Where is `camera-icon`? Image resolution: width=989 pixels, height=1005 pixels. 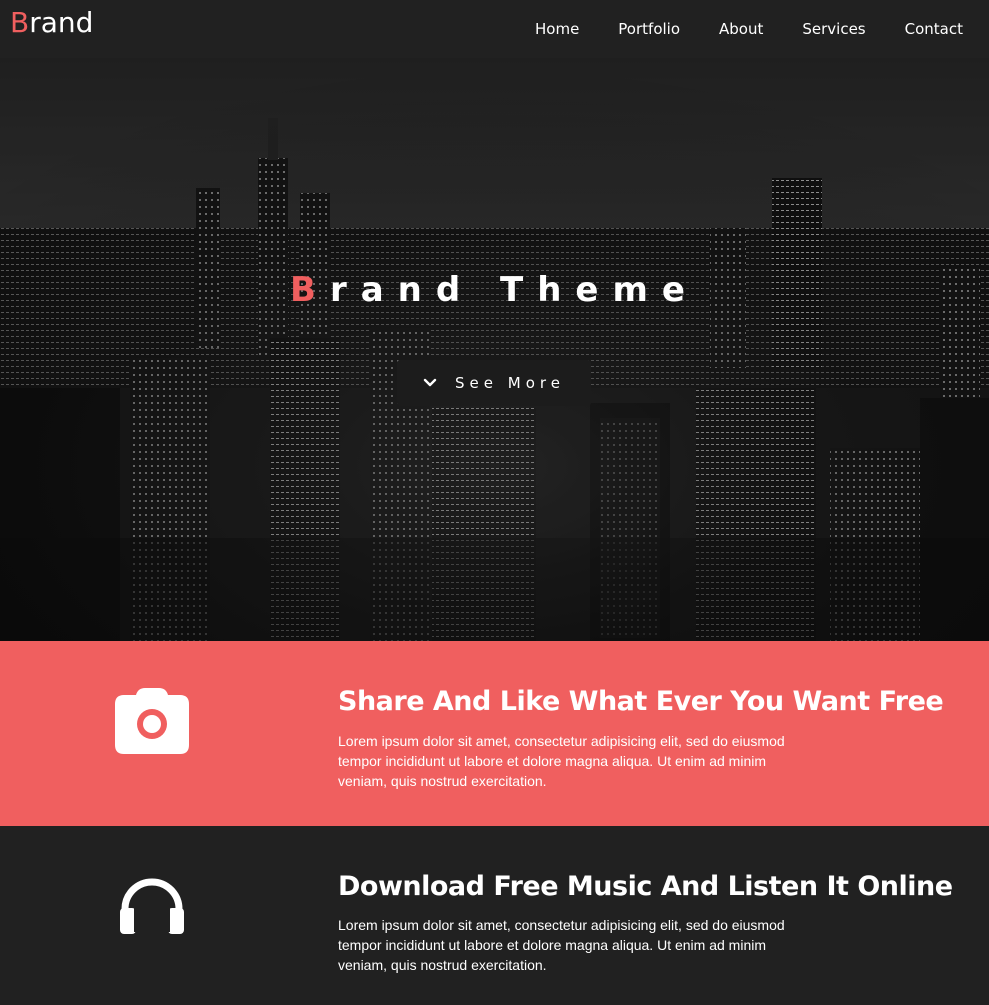 camera-icon is located at coordinates (152, 721).